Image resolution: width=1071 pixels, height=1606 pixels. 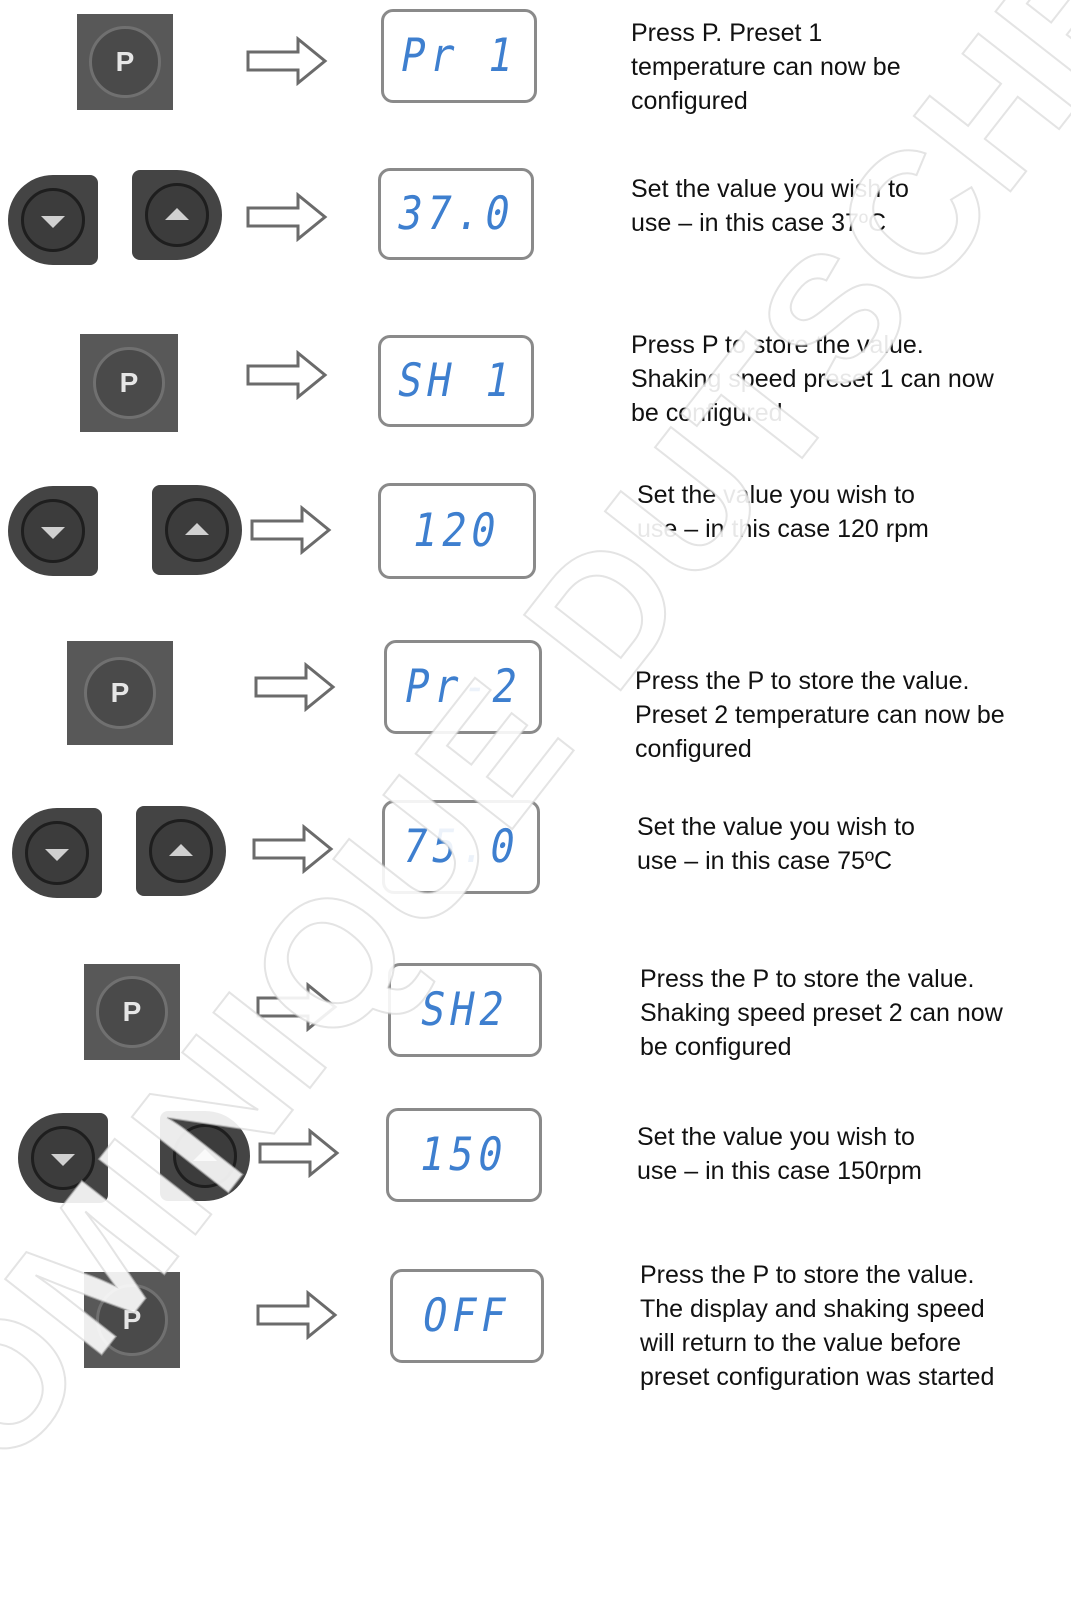 I want to click on lcd-display-value: OFF, so click(x=467, y=1316).